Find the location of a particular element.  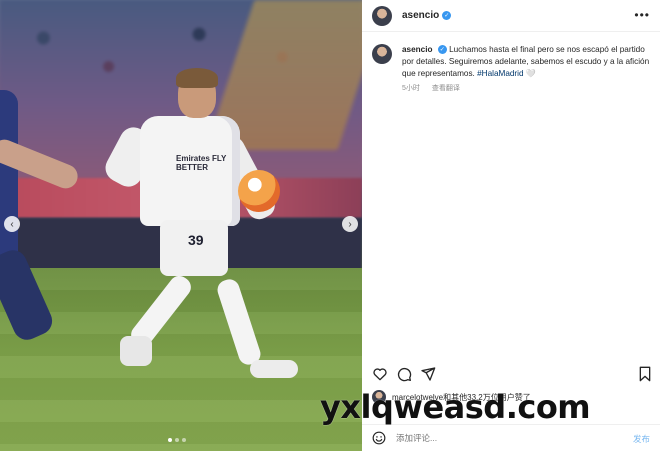

avatar is located at coordinates (382, 15).